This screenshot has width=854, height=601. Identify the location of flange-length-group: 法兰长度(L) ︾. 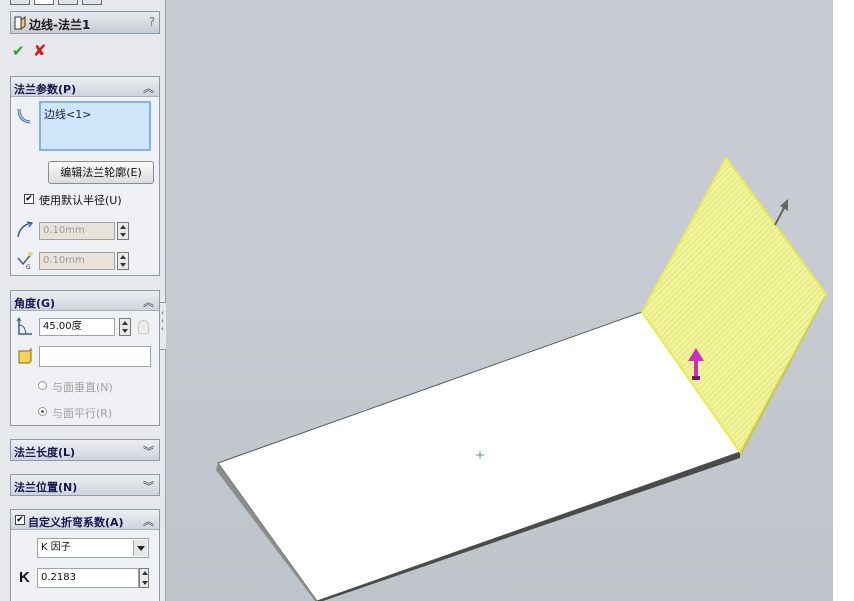
(85, 450).